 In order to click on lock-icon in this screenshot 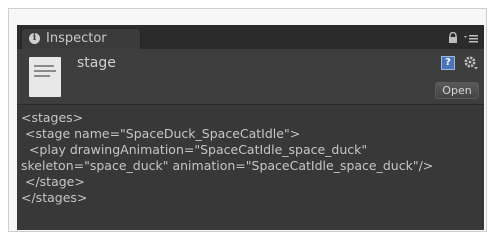, I will do `click(453, 38)`.